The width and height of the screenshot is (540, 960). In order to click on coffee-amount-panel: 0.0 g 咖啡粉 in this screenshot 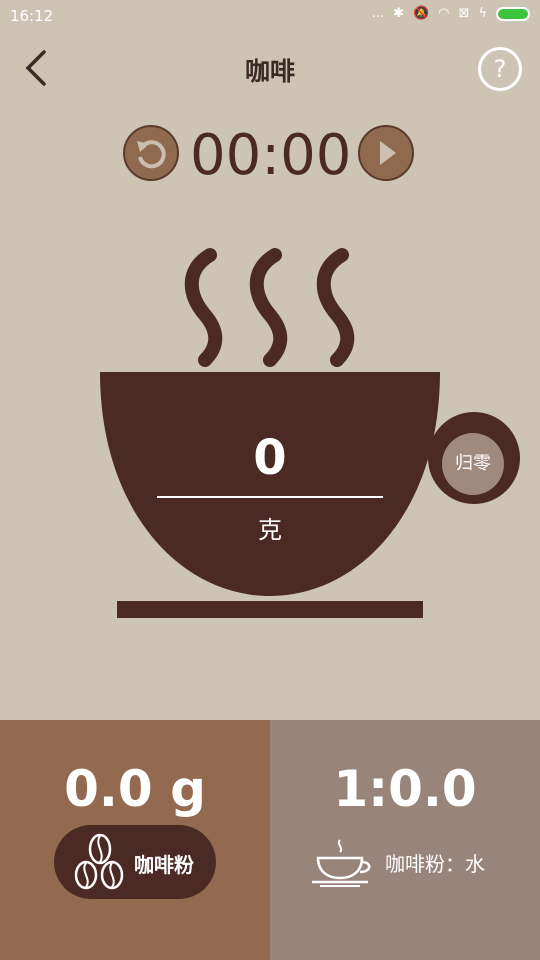, I will do `click(135, 840)`.